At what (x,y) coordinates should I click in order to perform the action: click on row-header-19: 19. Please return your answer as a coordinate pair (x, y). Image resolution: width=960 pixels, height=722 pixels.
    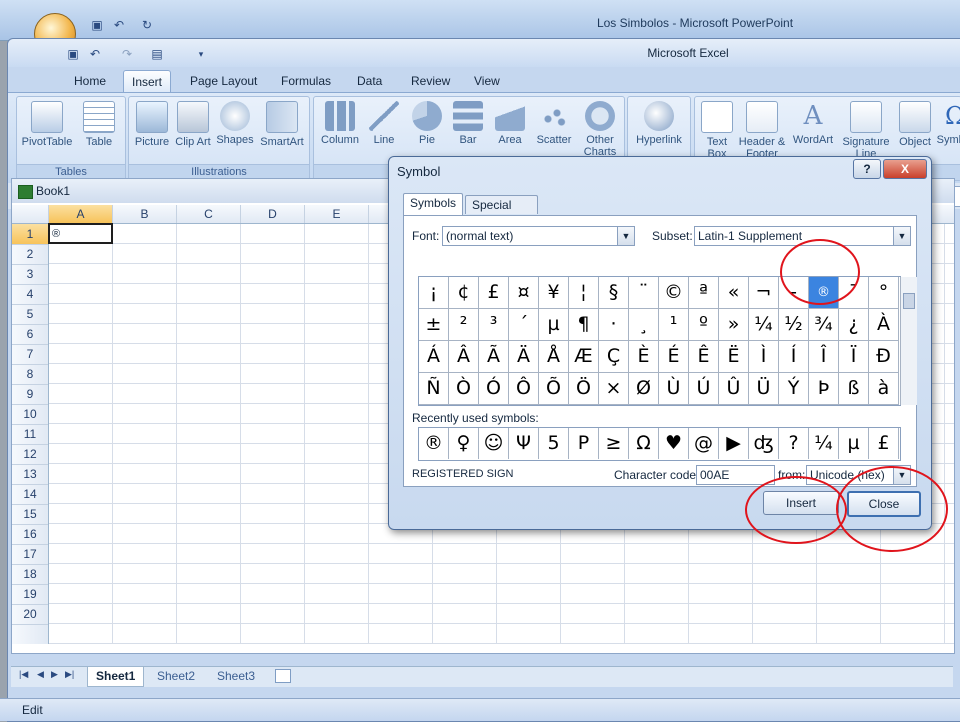
    Looking at the image, I should click on (30, 594).